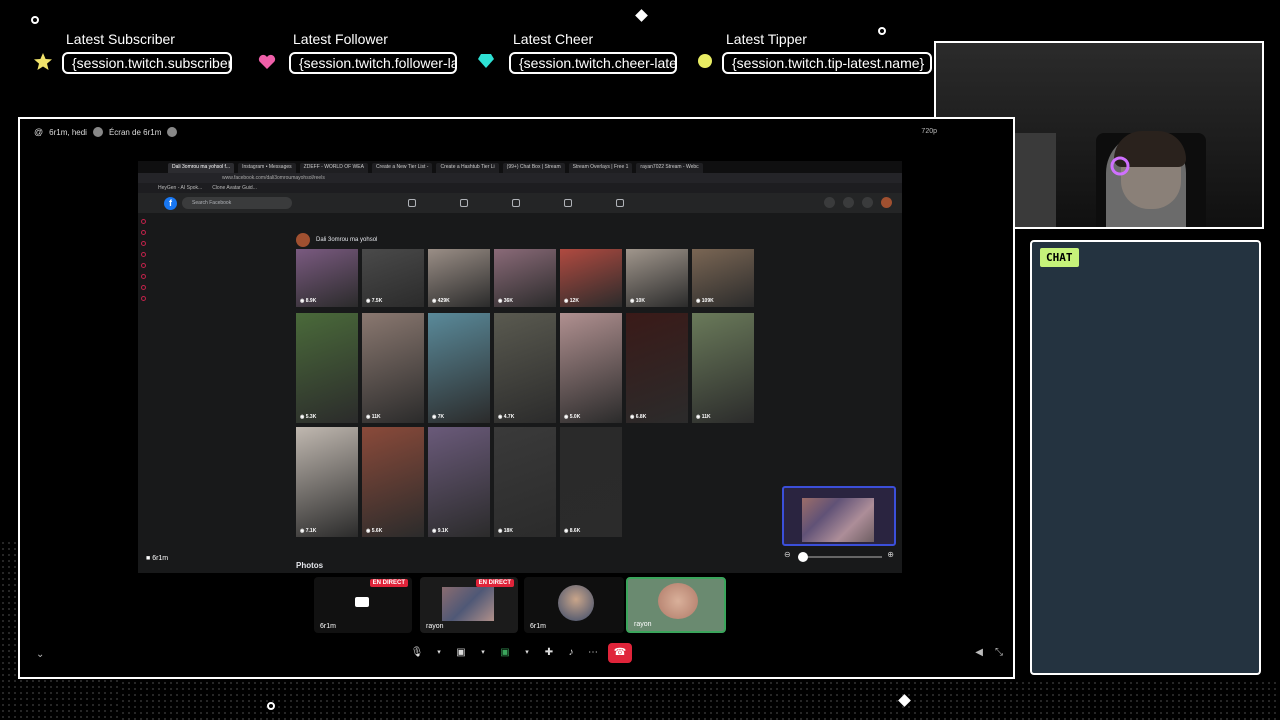 This screenshot has width=1280, height=720. What do you see at coordinates (568, 203) in the screenshot?
I see `groups-icon` at bounding box center [568, 203].